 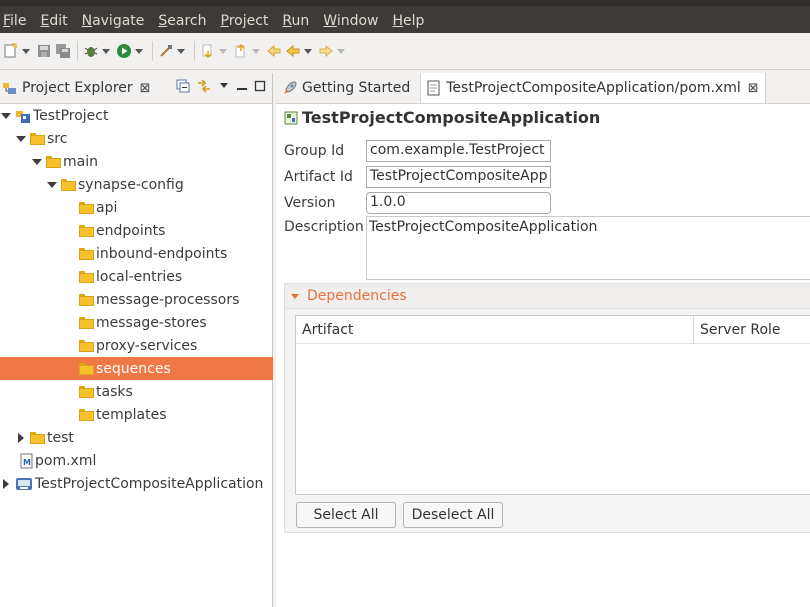 What do you see at coordinates (77, 88) in the screenshot?
I see `project-explorer-title: Project Explorer` at bounding box center [77, 88].